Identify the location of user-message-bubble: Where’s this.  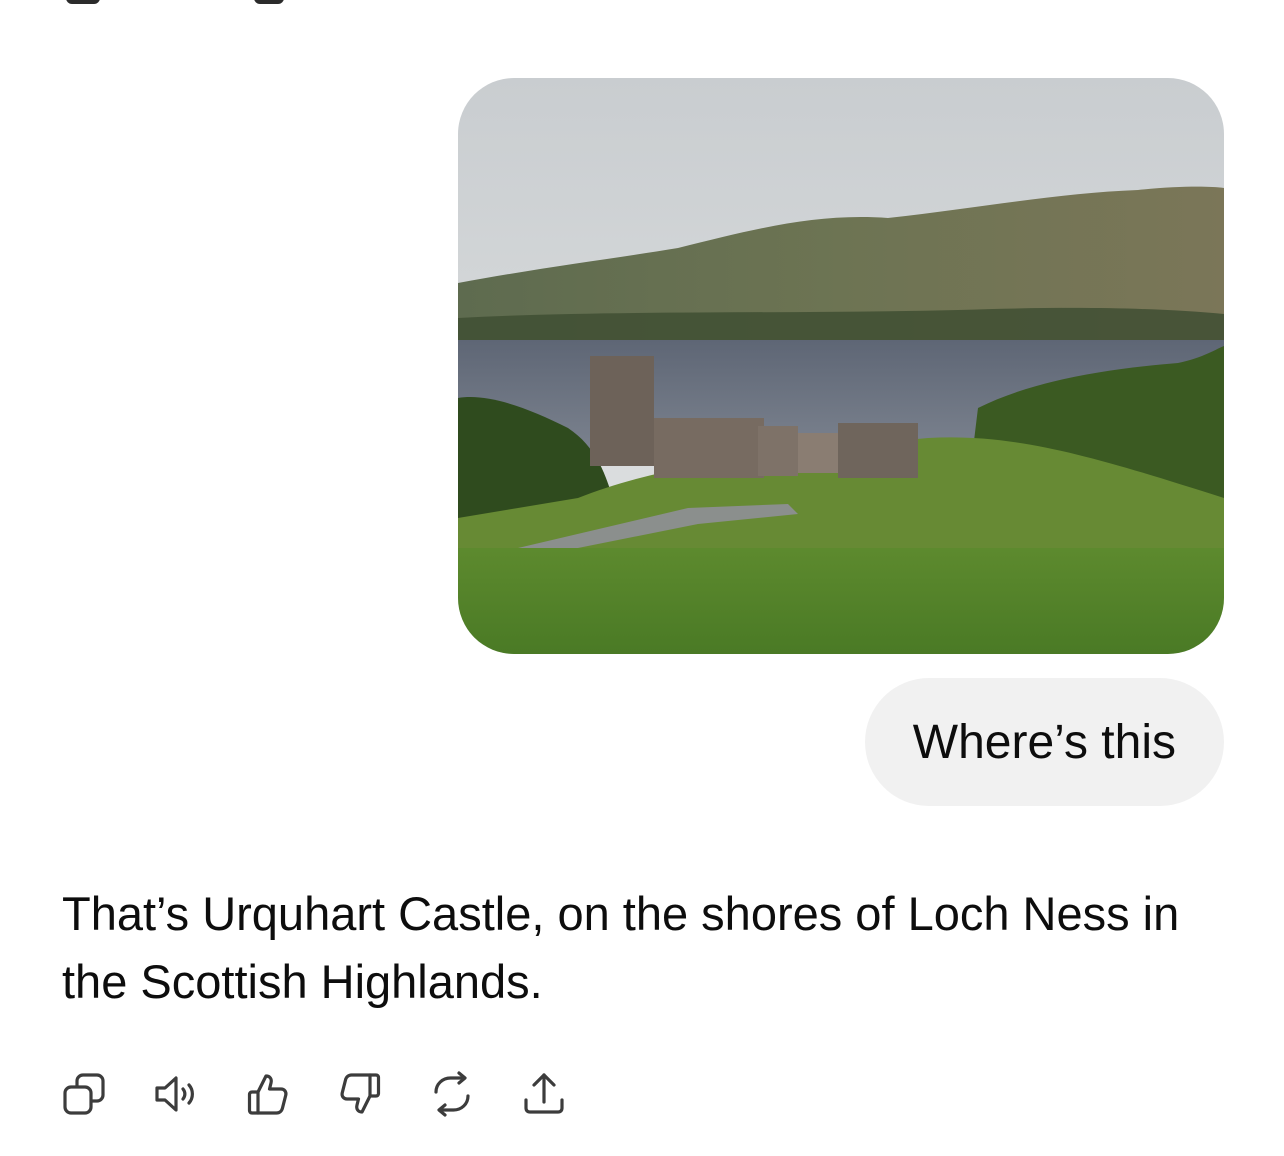
(1044, 742).